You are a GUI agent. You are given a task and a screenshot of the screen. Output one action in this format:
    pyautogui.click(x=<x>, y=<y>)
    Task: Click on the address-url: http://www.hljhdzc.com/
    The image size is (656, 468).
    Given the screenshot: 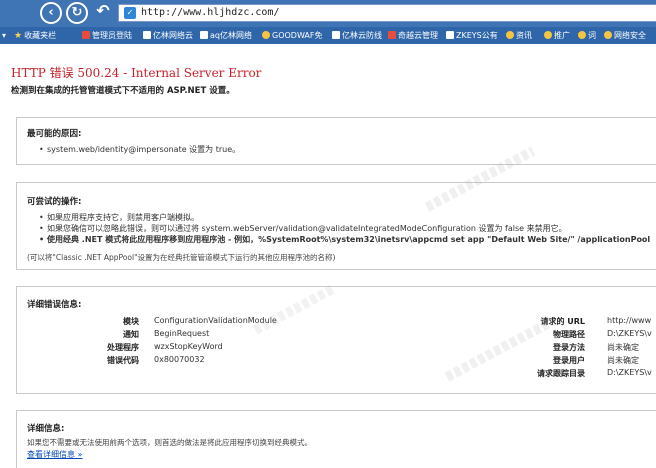 What is the action you would take?
    pyautogui.click(x=210, y=12)
    